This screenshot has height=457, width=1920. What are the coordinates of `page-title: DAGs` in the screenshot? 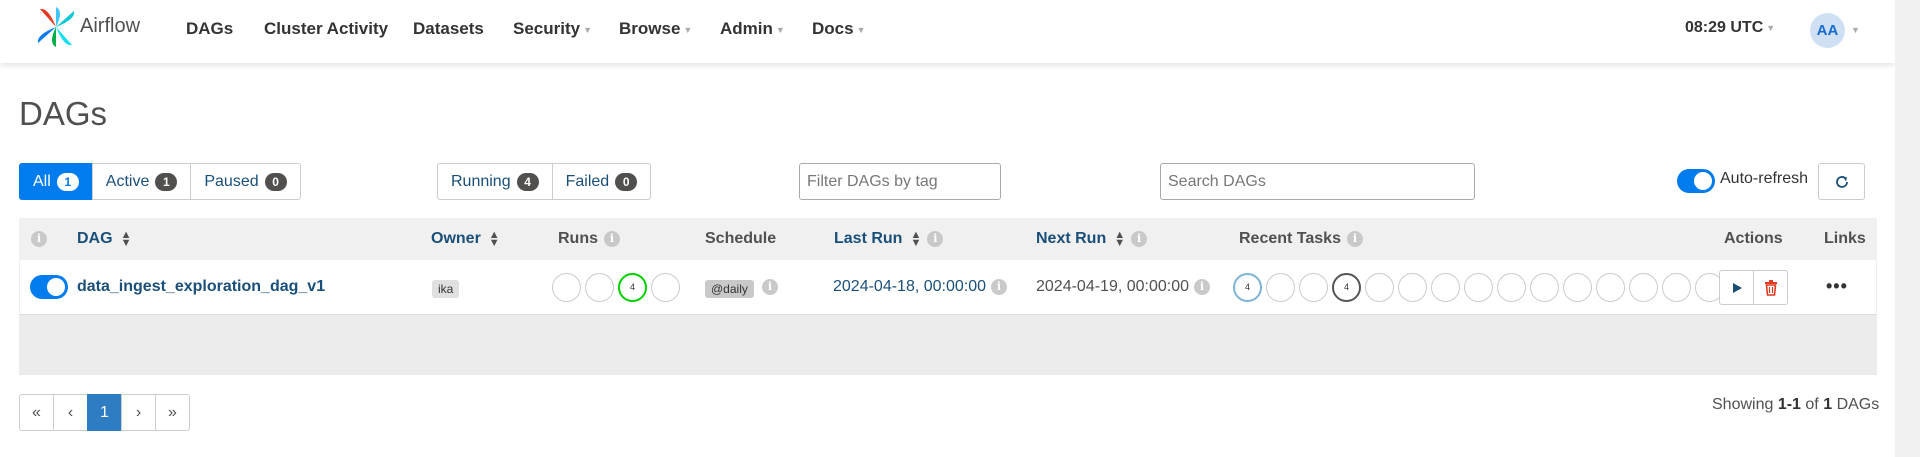 It's located at (63, 113).